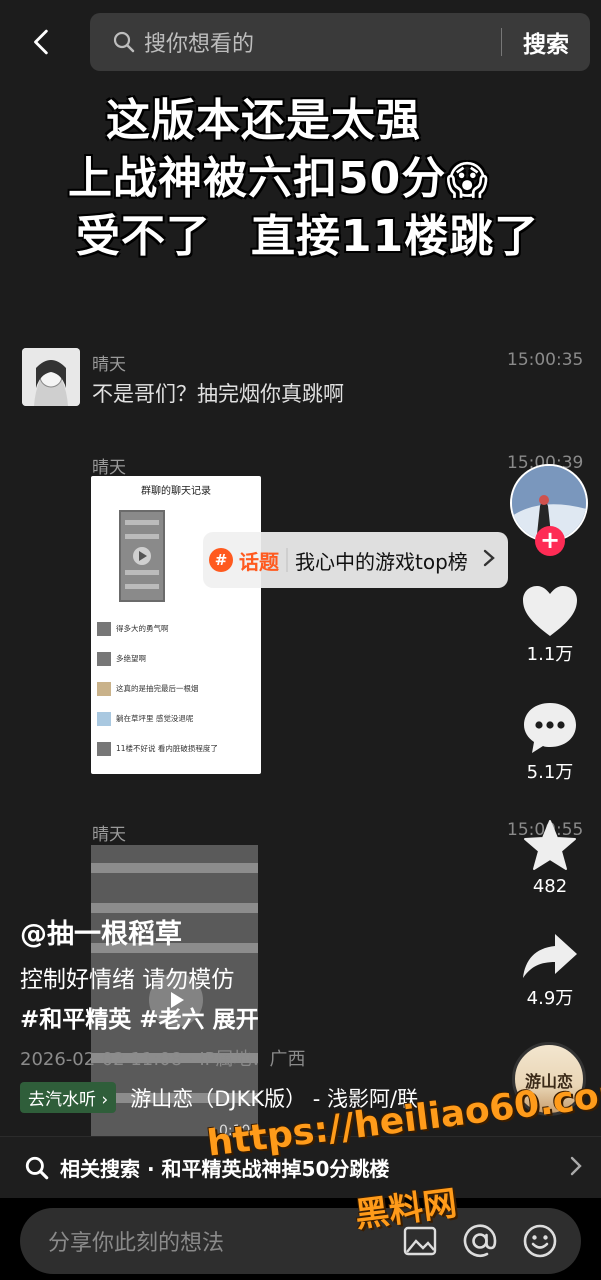 This screenshot has height=1280, width=601. What do you see at coordinates (545, 360) in the screenshot?
I see `chat-time-1: 15:00:35` at bounding box center [545, 360].